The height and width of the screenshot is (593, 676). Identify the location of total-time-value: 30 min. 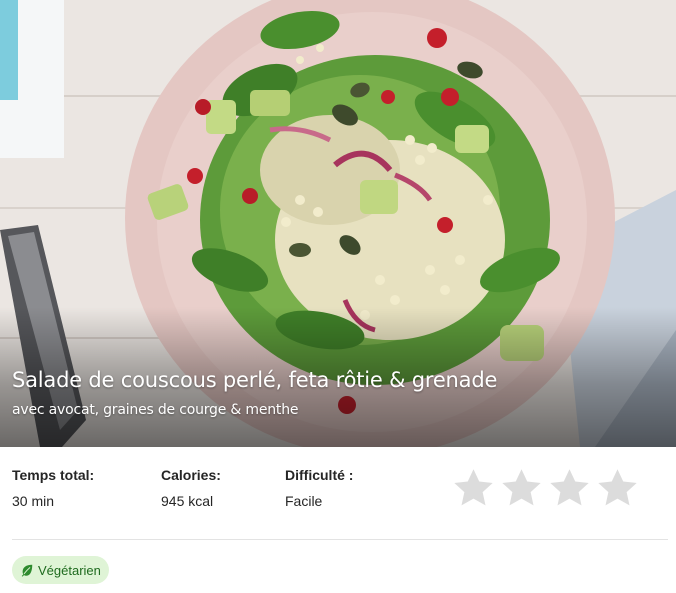
(33, 501).